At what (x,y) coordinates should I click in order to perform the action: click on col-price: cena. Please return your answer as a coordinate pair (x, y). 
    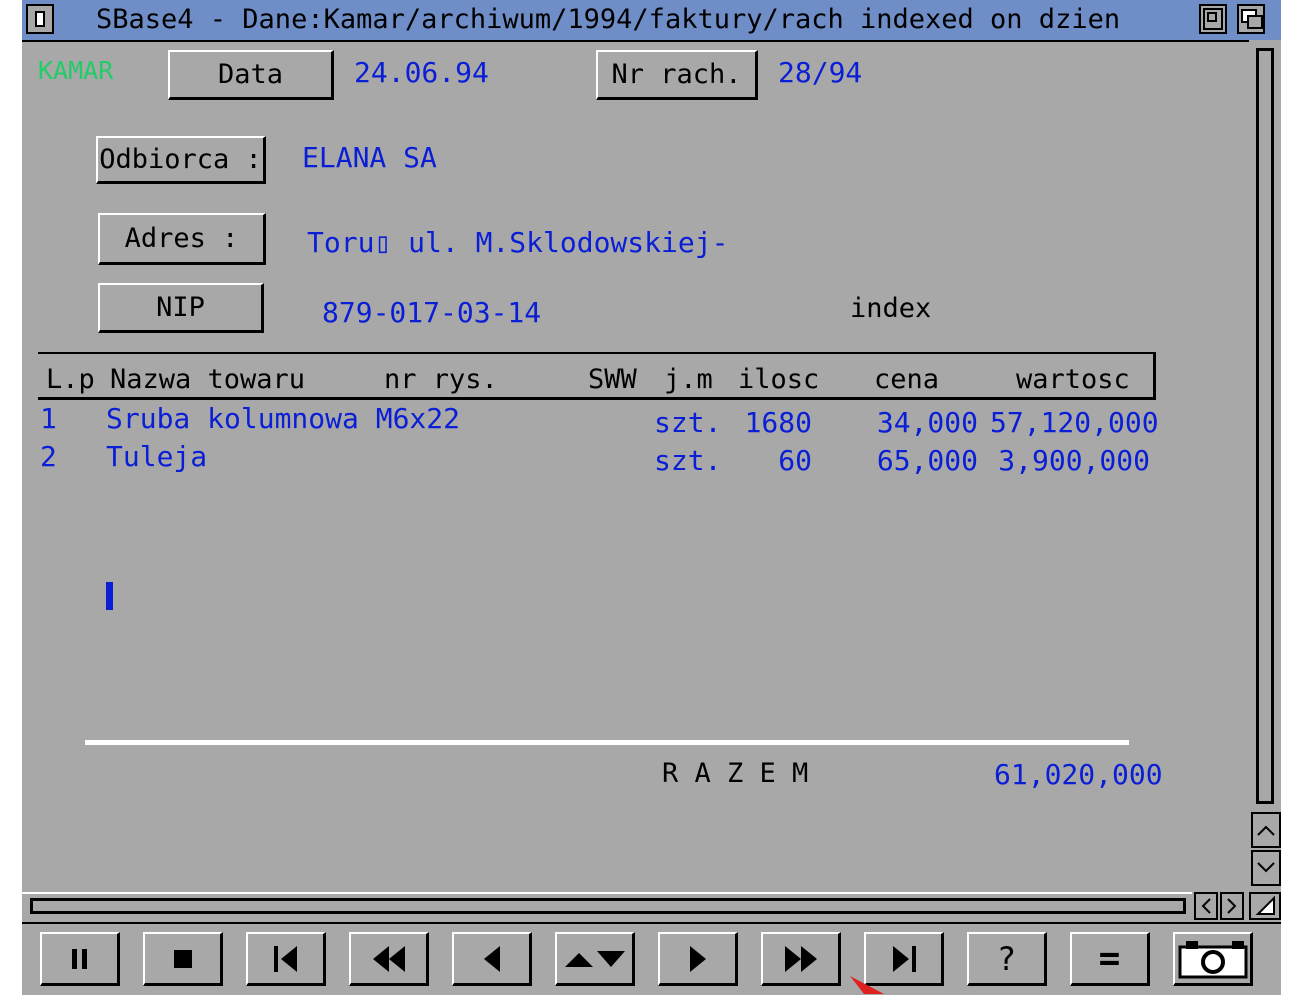
    Looking at the image, I should click on (907, 379).